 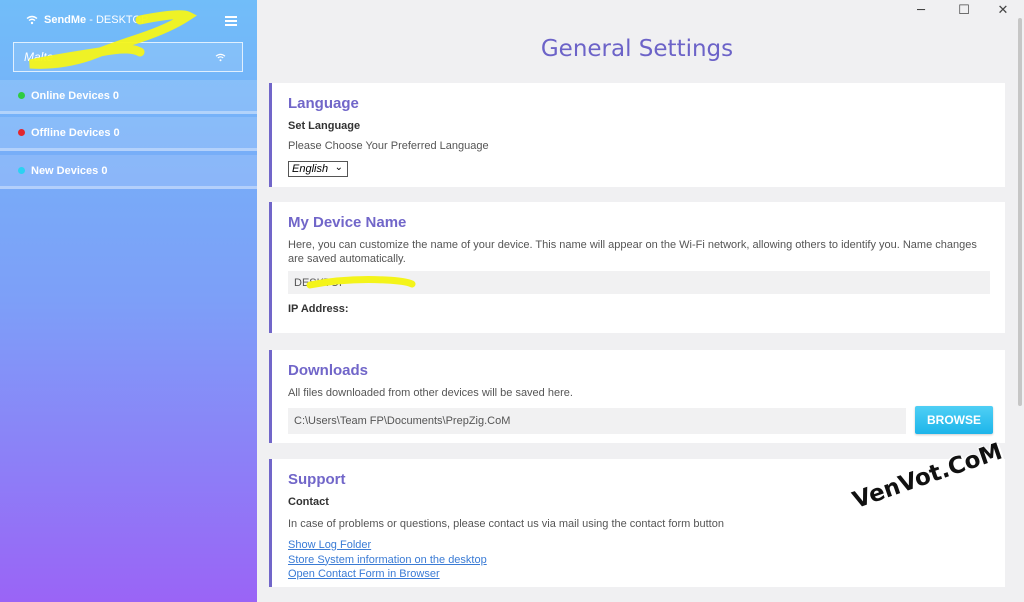 I want to click on nav-online-devices: Online Devices 0, so click(x=128, y=97).